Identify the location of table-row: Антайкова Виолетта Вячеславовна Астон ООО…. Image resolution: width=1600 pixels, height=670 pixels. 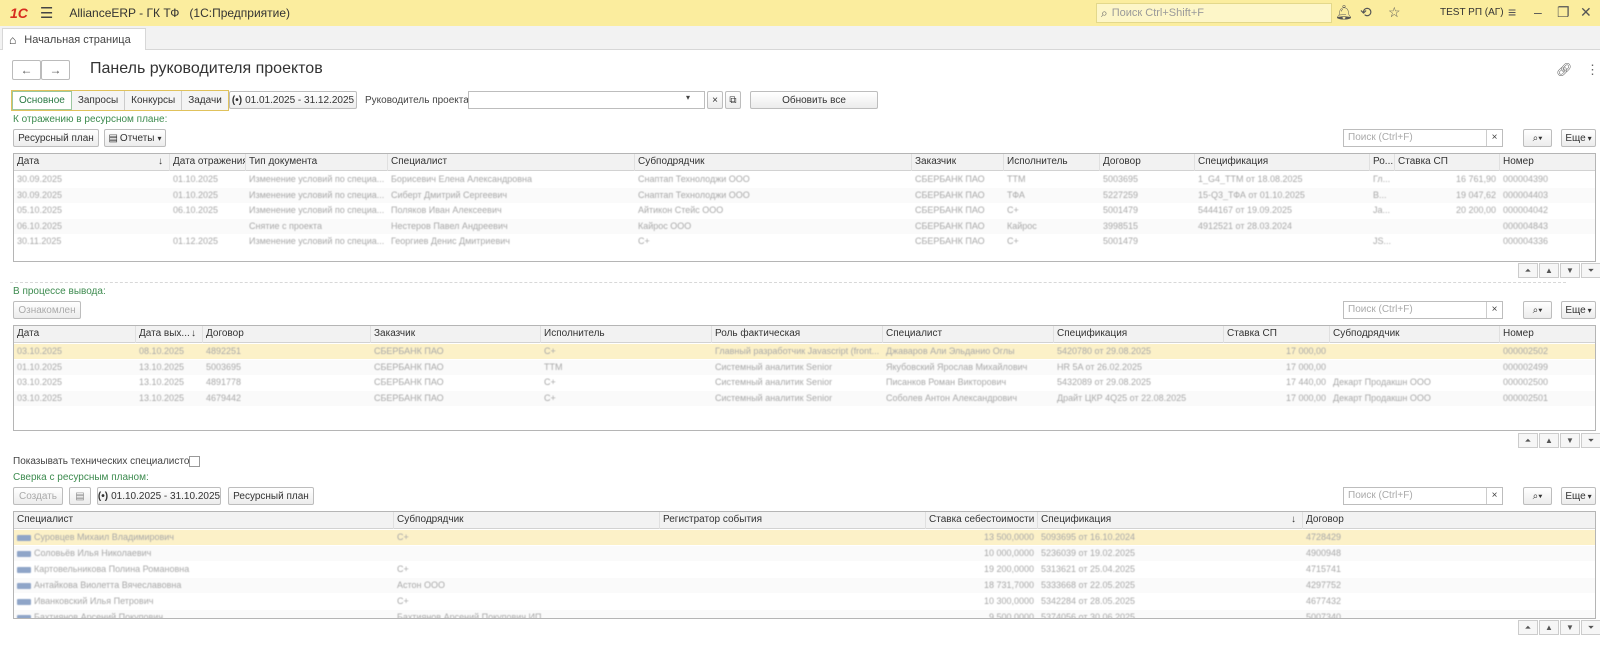
(804, 585).